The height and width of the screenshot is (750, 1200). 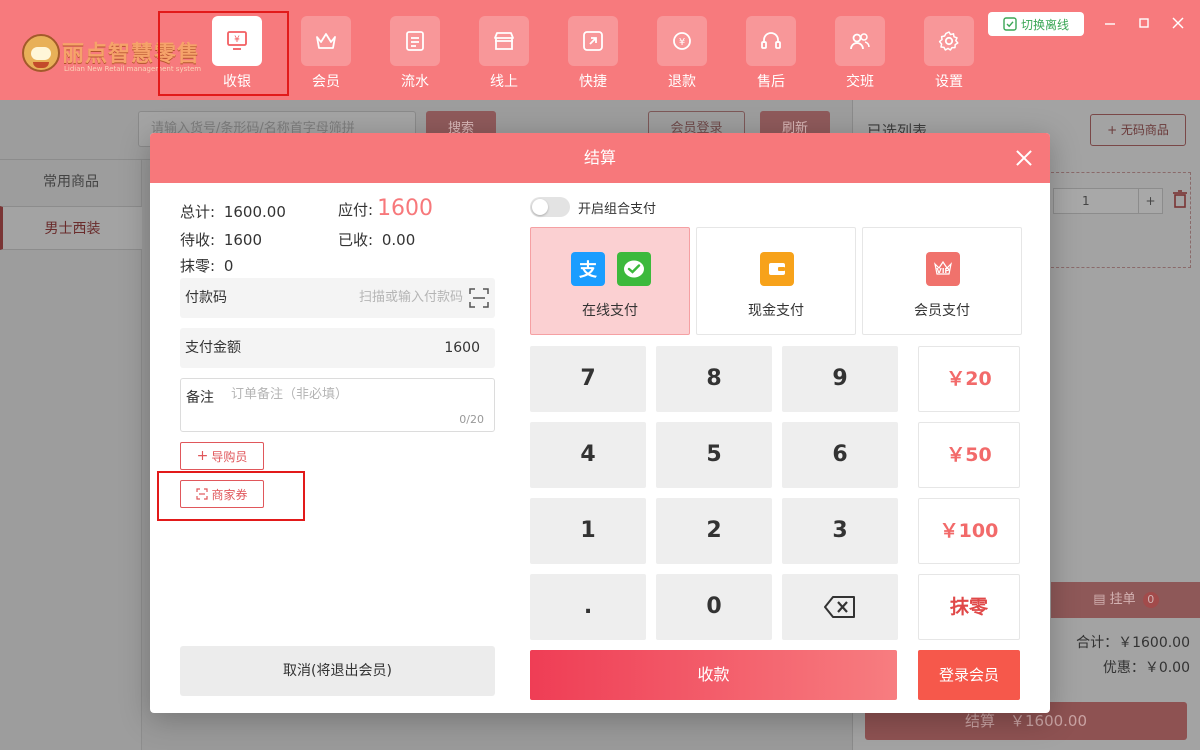 I want to click on keypad-4: 4, so click(x=588, y=455).